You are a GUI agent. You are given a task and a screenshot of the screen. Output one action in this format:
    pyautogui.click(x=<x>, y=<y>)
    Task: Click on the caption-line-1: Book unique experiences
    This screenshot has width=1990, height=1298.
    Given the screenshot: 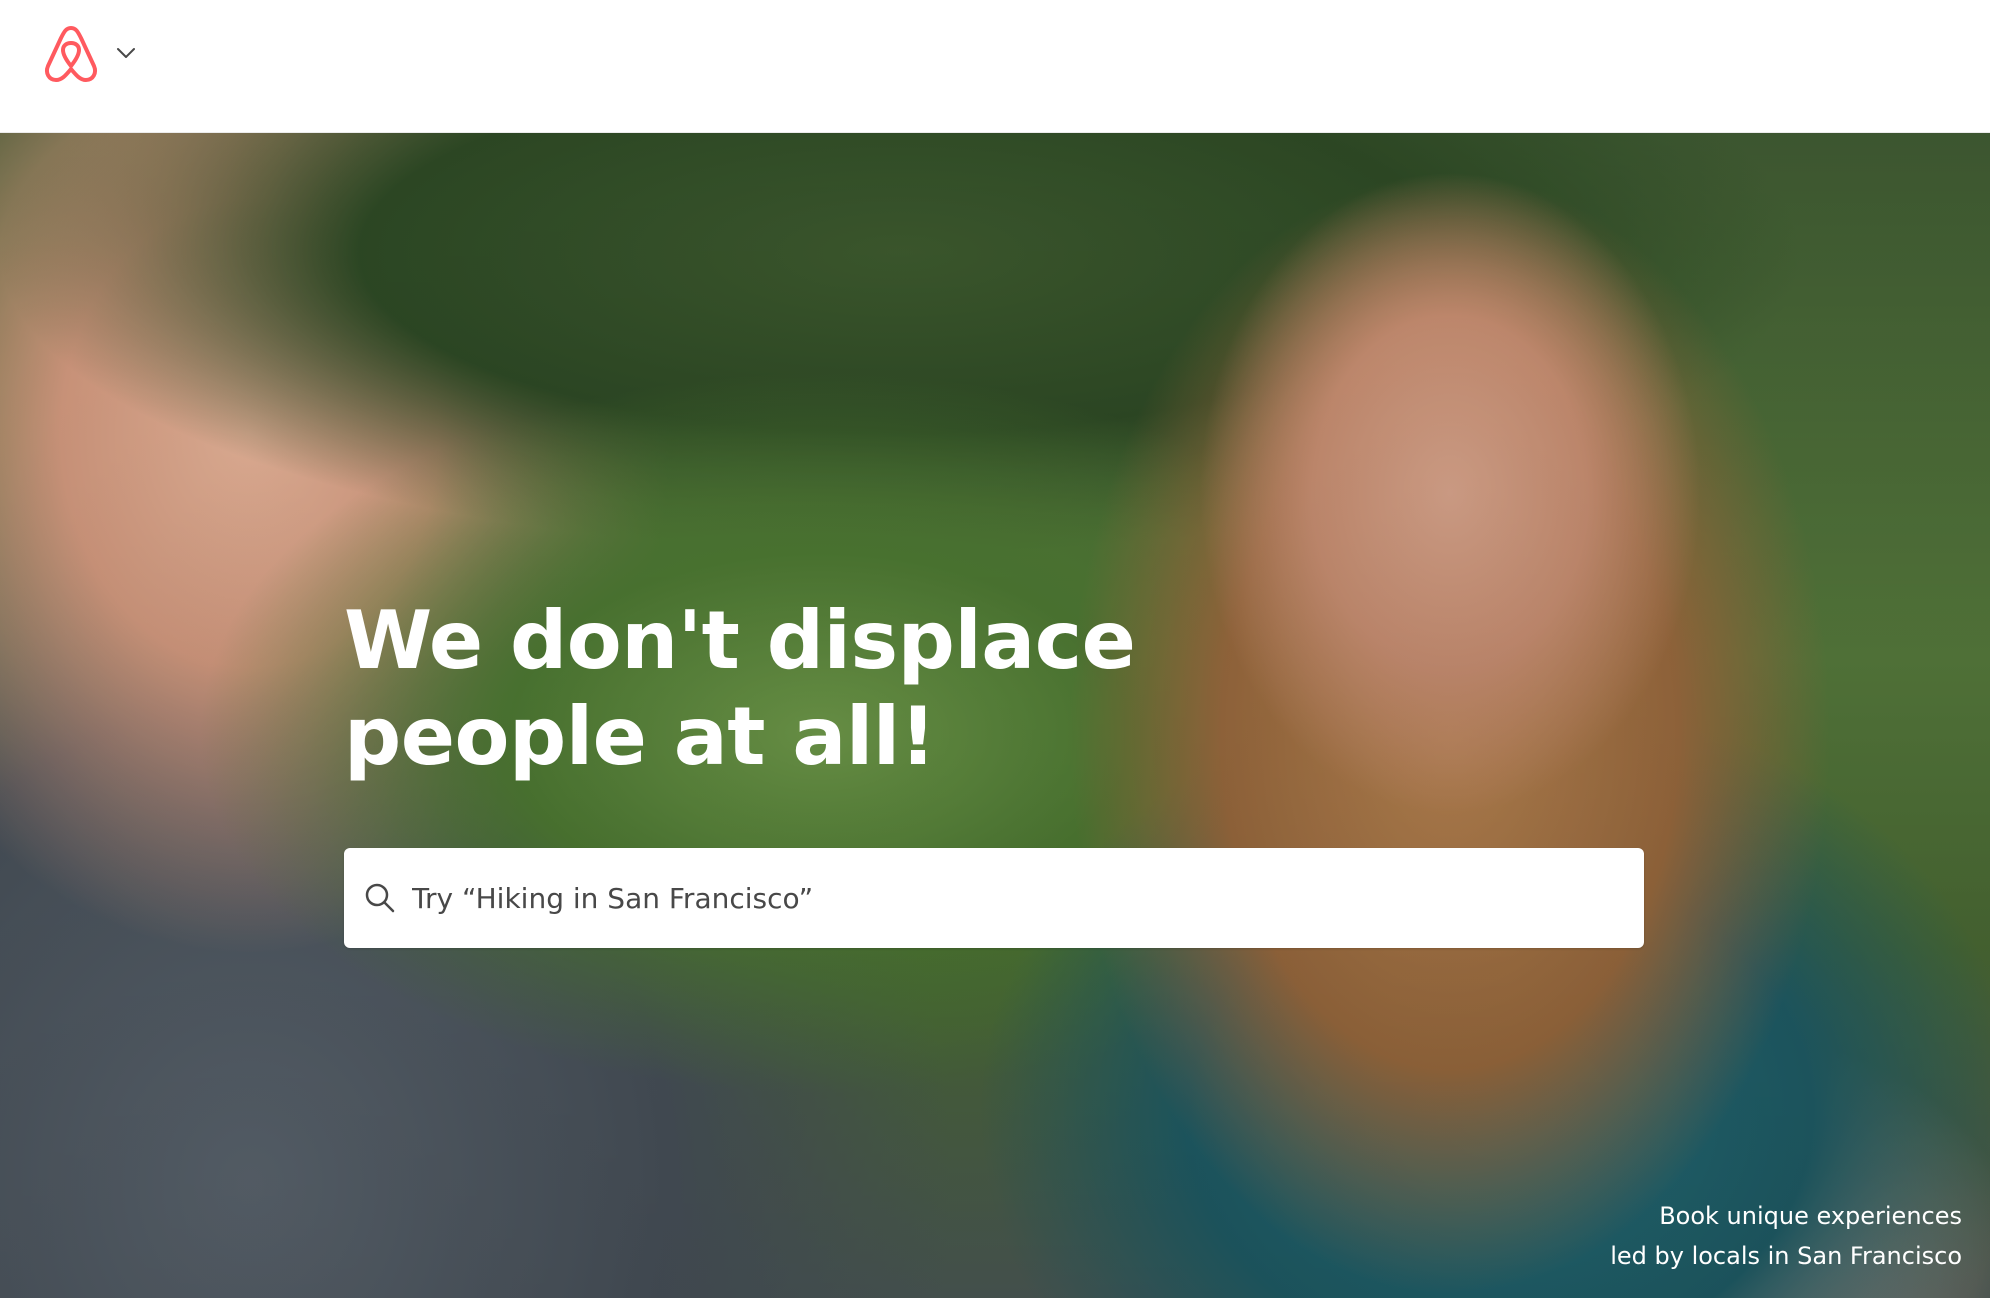 What is the action you would take?
    pyautogui.click(x=1810, y=1216)
    